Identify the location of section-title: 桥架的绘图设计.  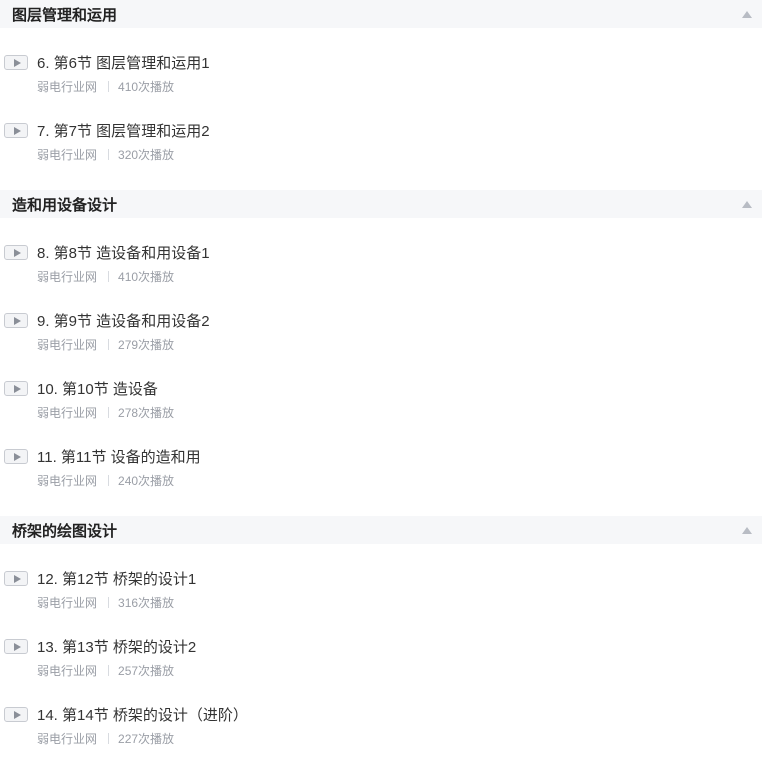
(65, 531).